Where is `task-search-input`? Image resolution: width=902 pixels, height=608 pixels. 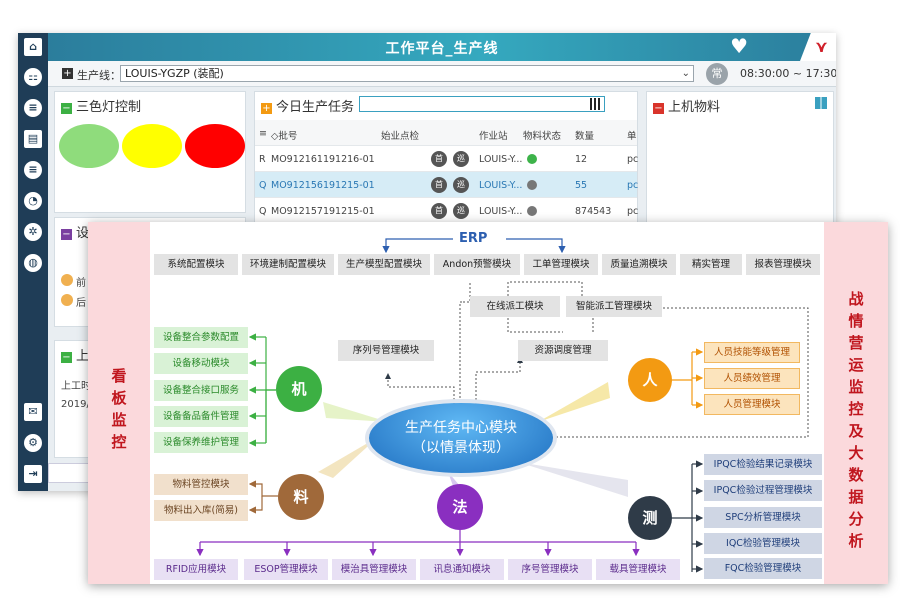 task-search-input is located at coordinates (482, 104).